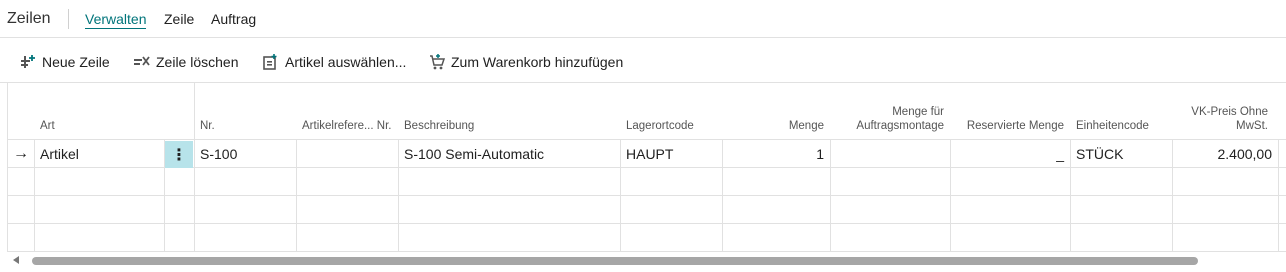 The height and width of the screenshot is (272, 1286). I want to click on col-header-reserviert: Reservierte Menge, so click(1010, 111).